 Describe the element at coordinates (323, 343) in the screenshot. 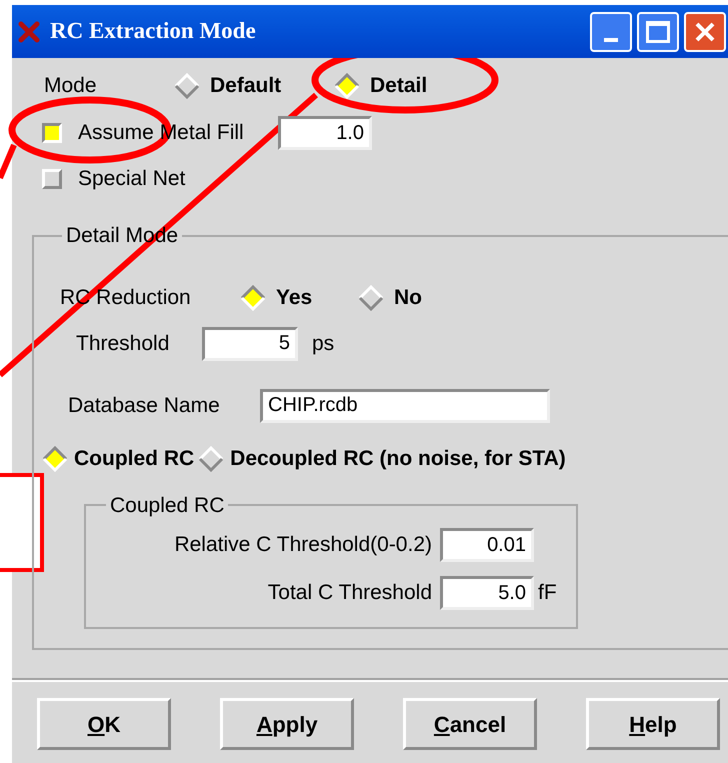

I see `unit-label: ps` at that location.